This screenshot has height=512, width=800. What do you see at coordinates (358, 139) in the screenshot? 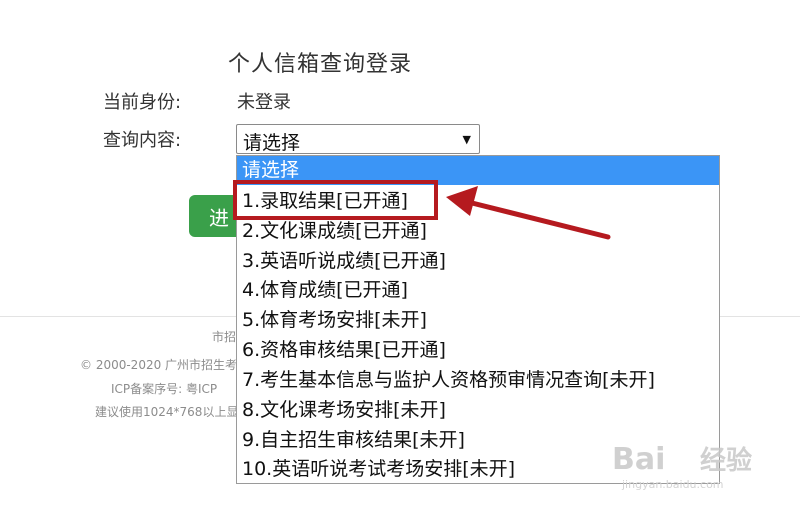
I see `query-select: 请选择 ▼` at bounding box center [358, 139].